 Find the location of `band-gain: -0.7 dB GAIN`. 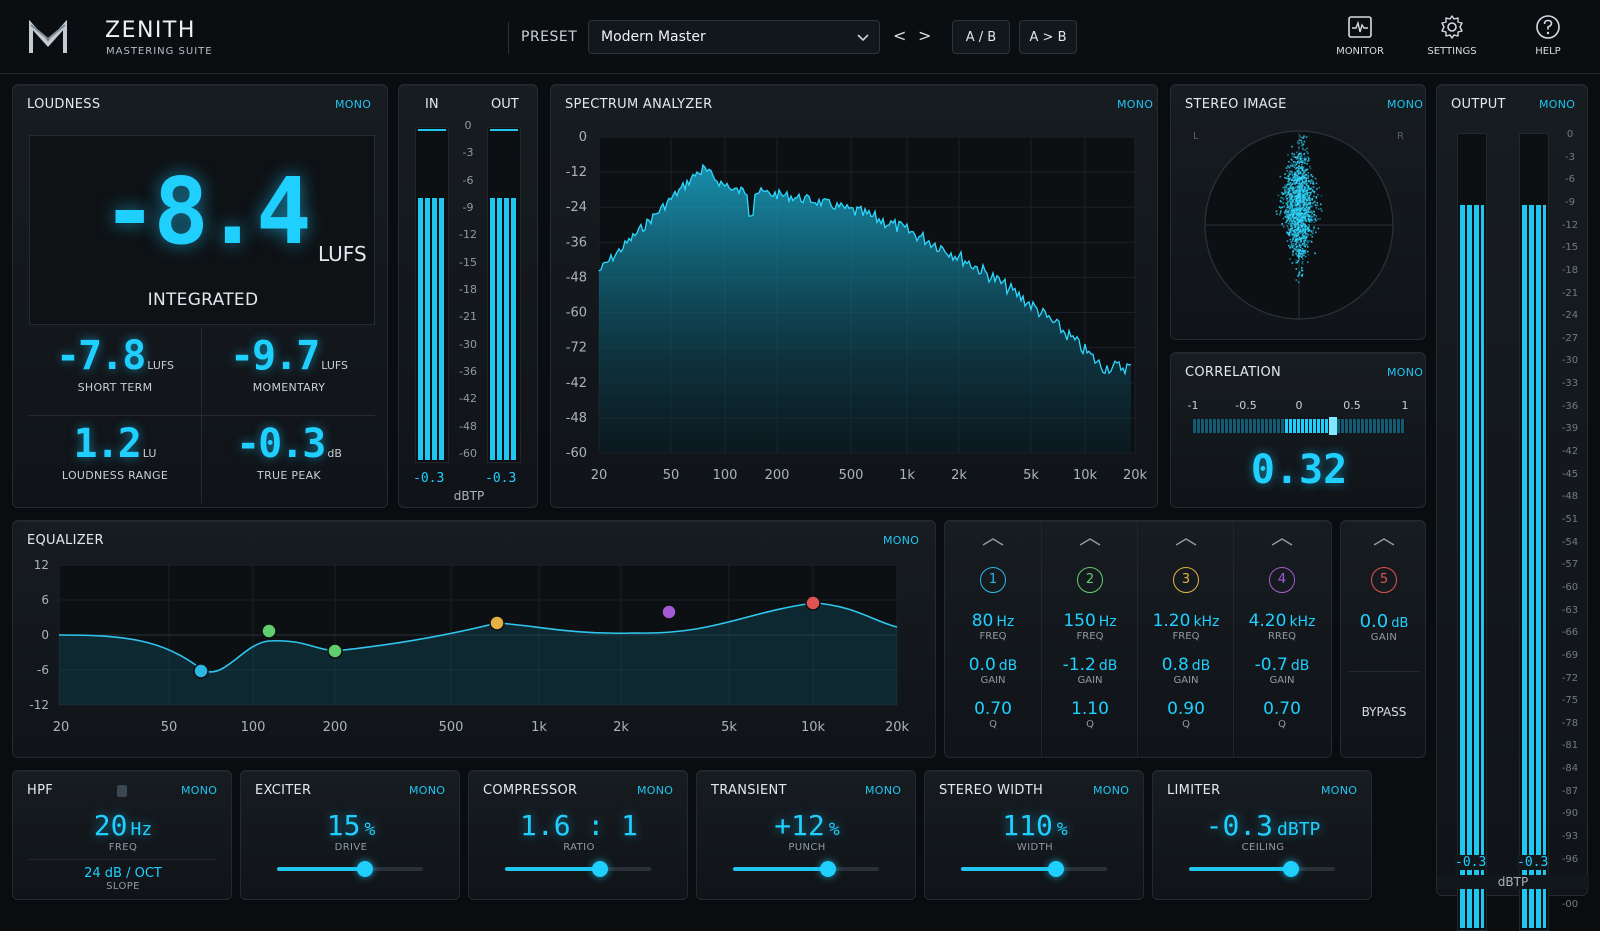

band-gain: -0.7 dB GAIN is located at coordinates (1282, 670).